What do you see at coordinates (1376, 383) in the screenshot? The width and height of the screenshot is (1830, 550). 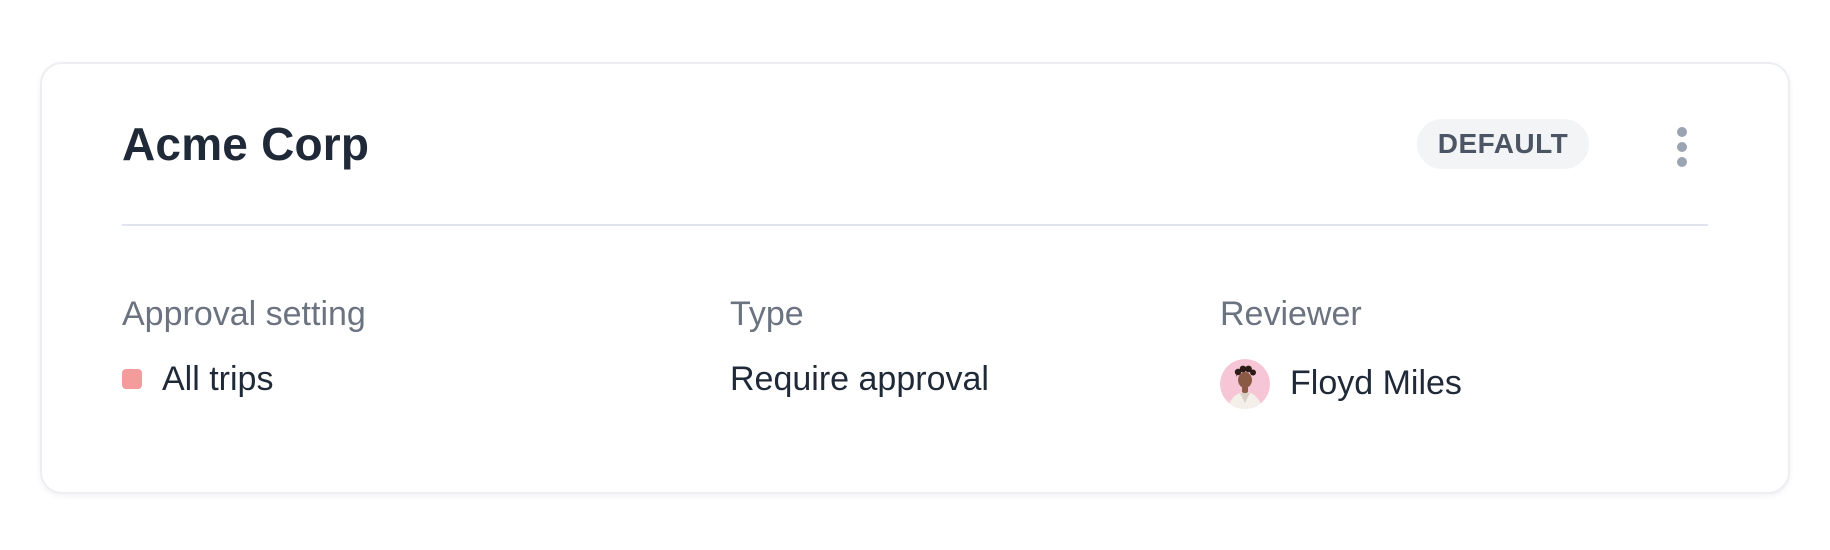 I see `reviewer-name: Floyd Miles` at bounding box center [1376, 383].